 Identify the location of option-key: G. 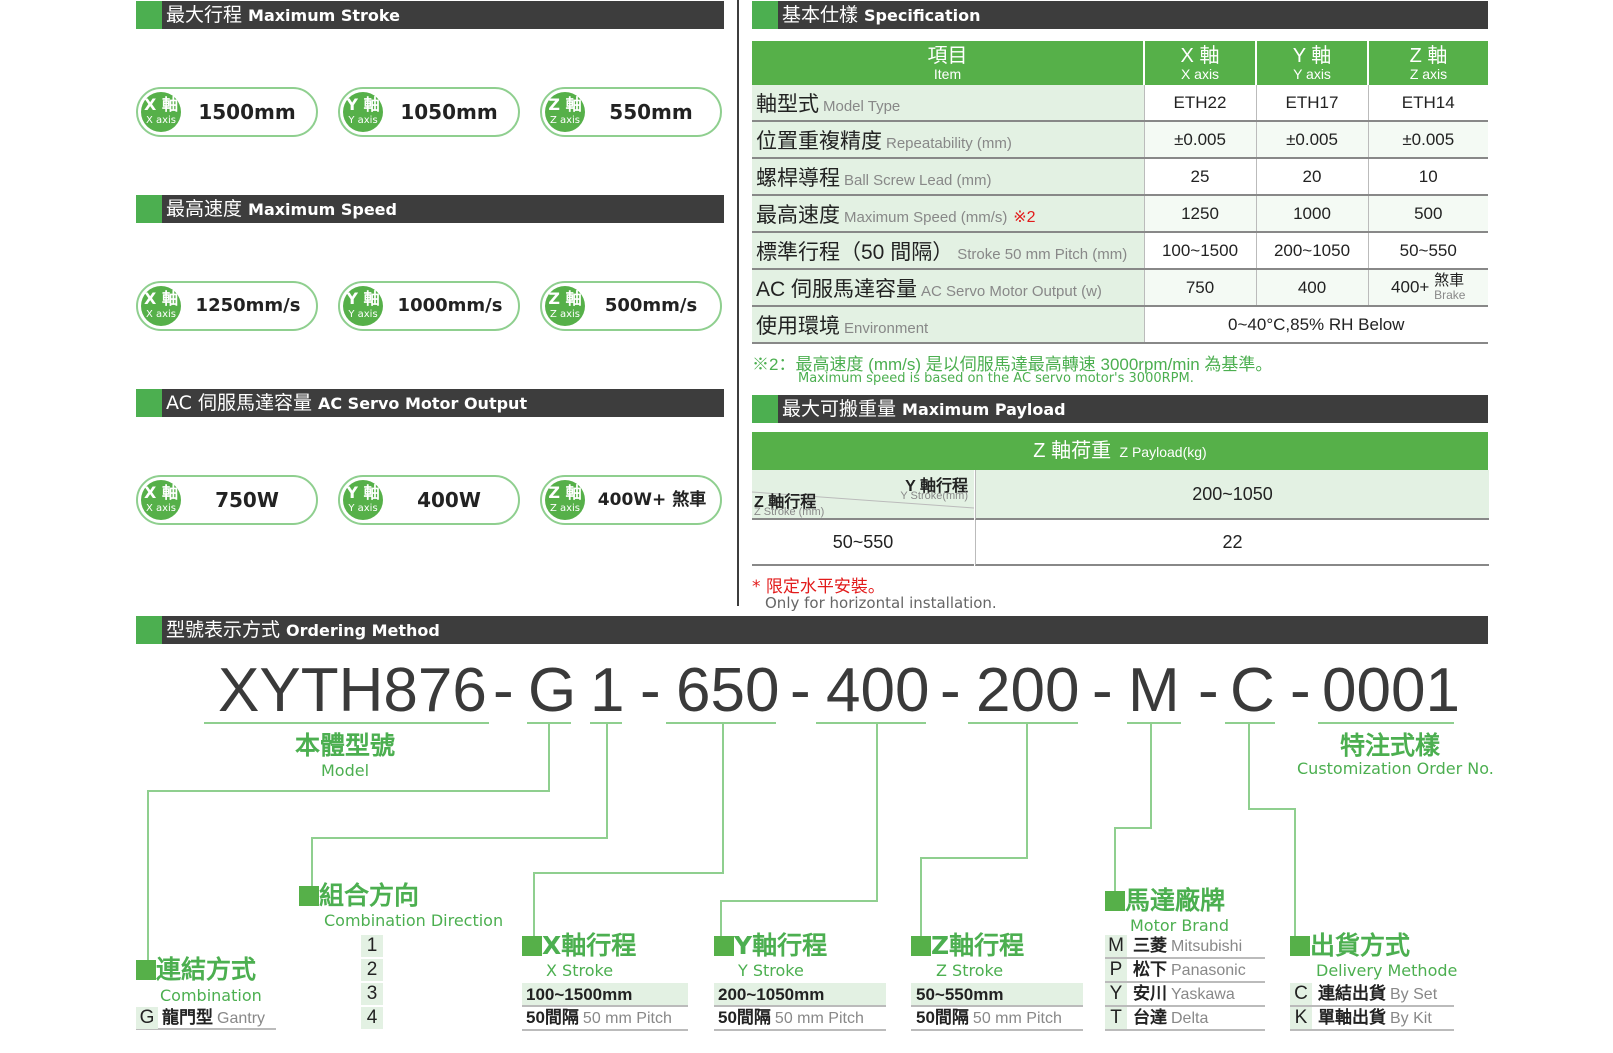
(147, 1018).